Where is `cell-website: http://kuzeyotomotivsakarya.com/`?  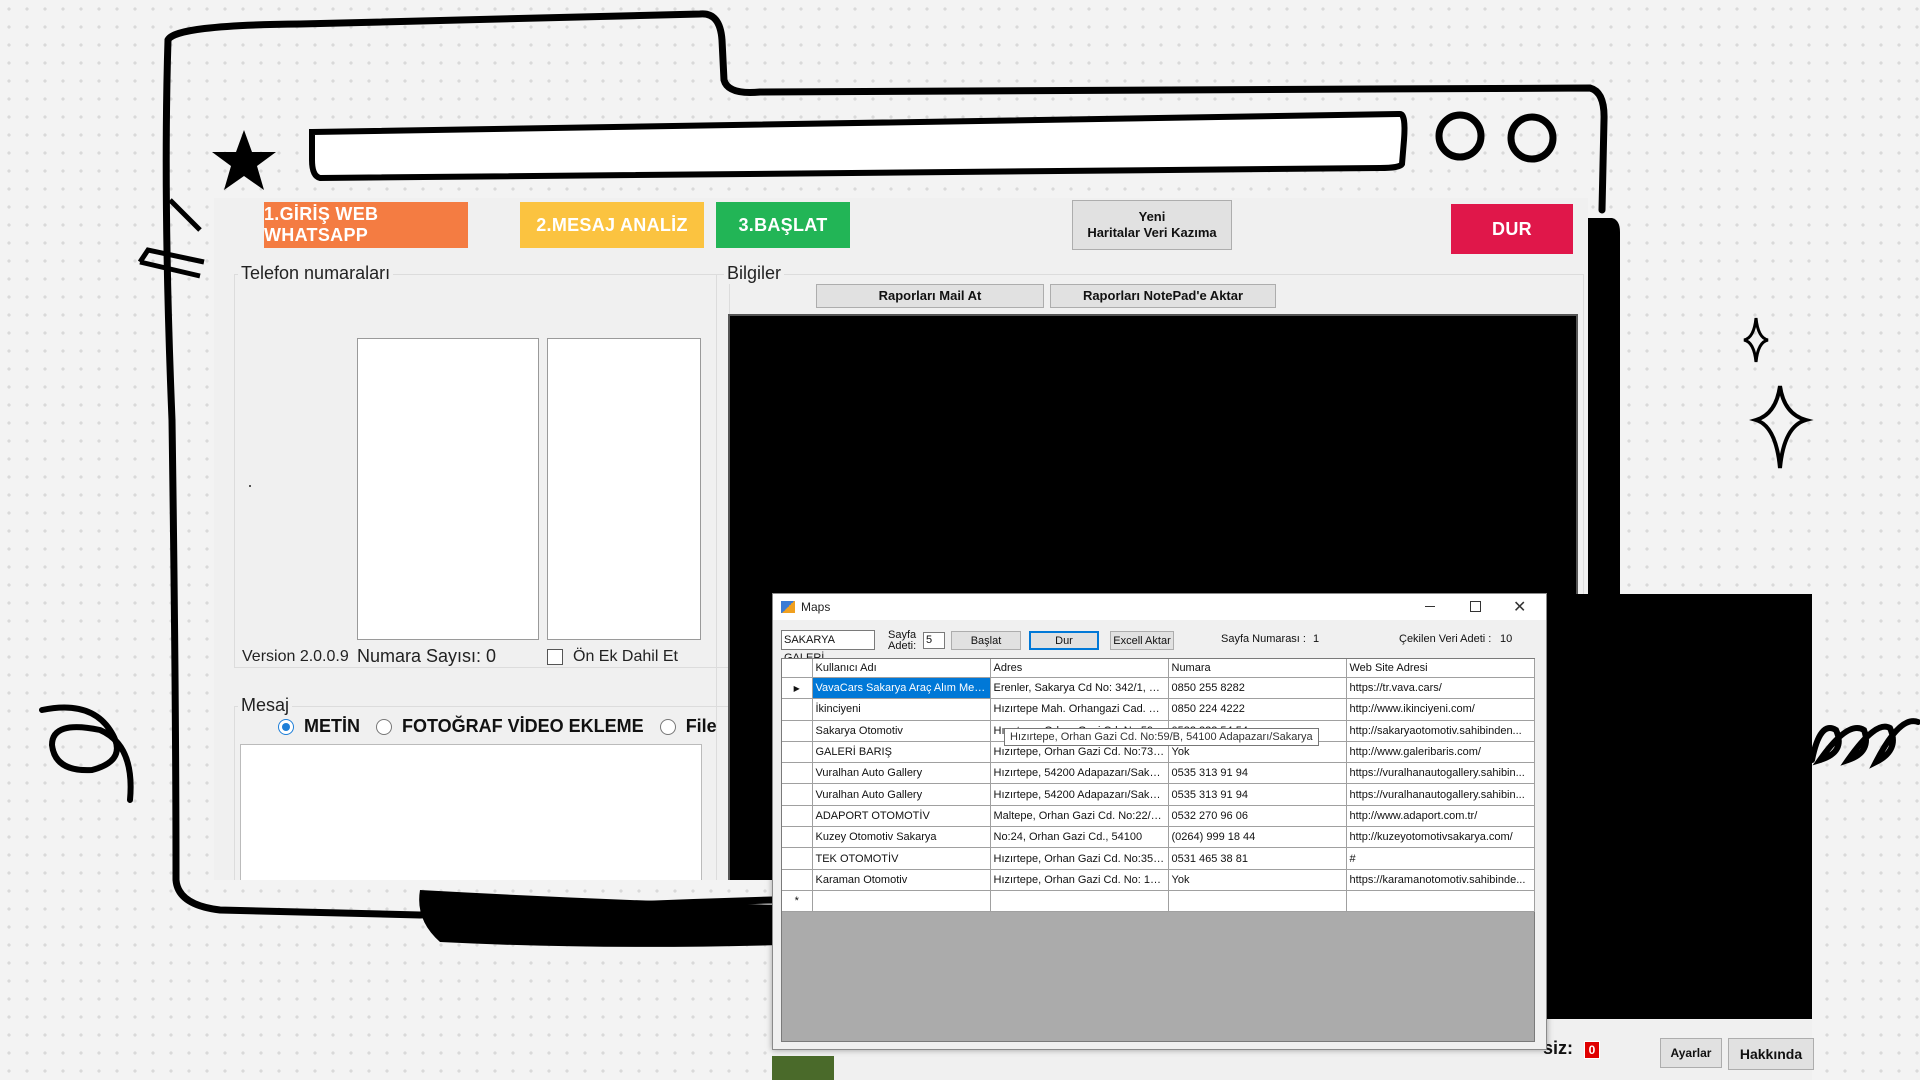
cell-website: http://kuzeyotomotivsakarya.com/ is located at coordinates (1440, 837).